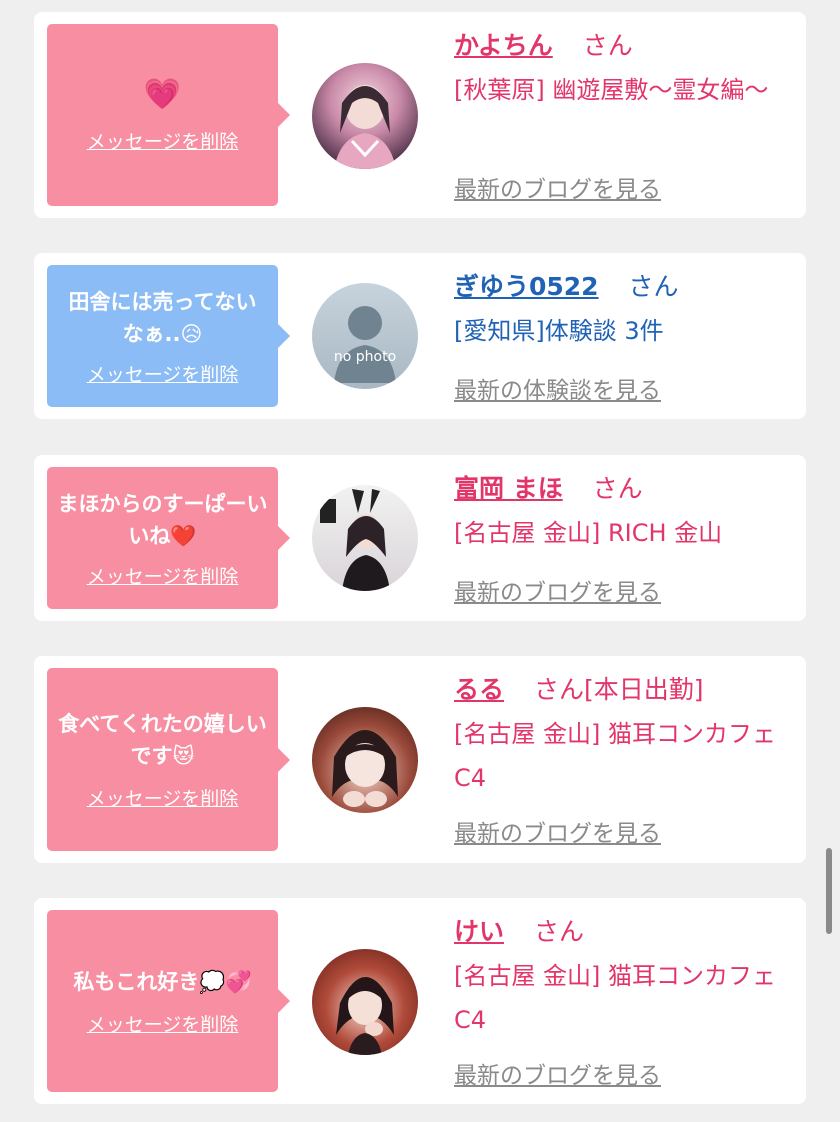  I want to click on message-bubble: 田舎には売ってないなぁ..😥 メッセージを削除, so click(168, 336).